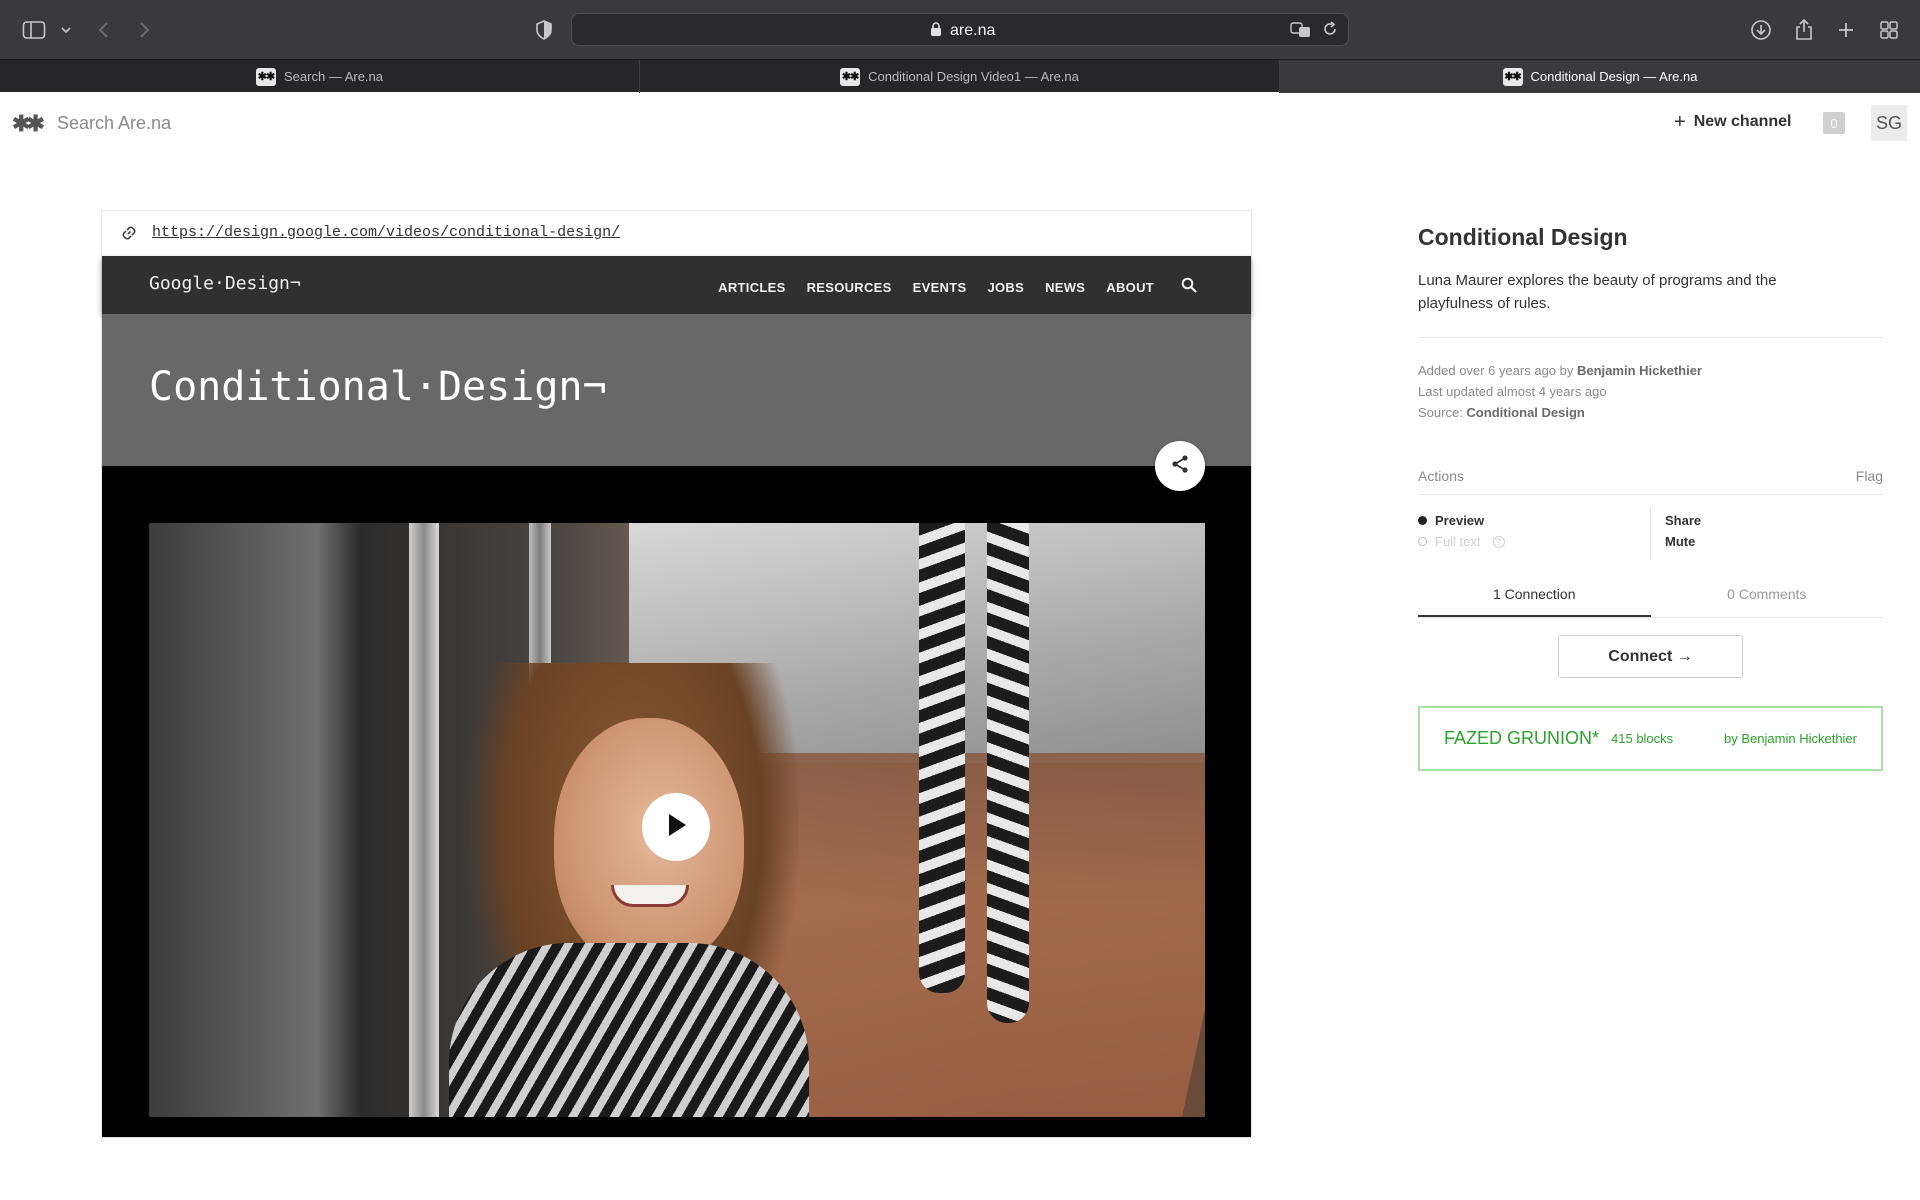 The height and width of the screenshot is (1200, 1920). Describe the element at coordinates (1742, 121) in the screenshot. I see `new-channel-label: New channel` at that location.